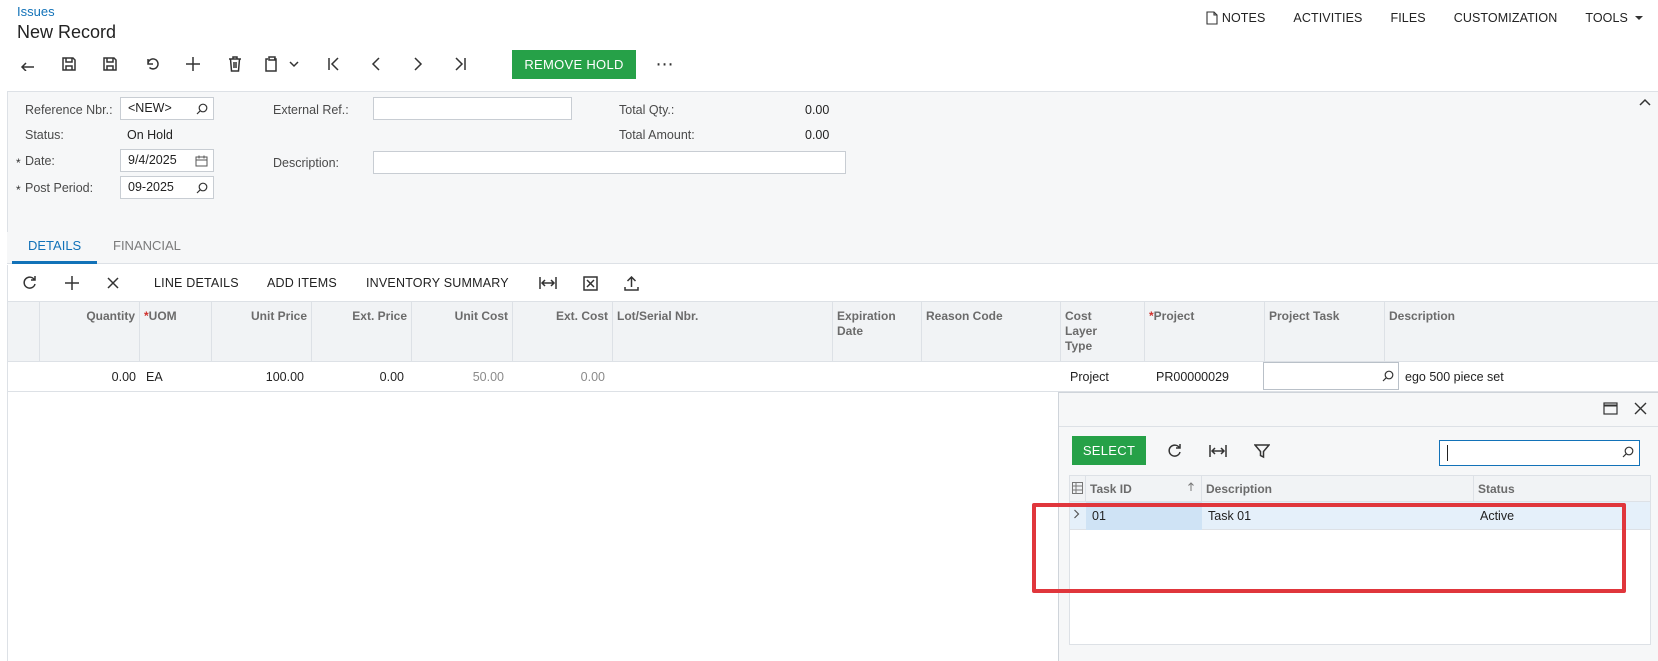  I want to click on column-uom: *UOM, so click(176, 332).